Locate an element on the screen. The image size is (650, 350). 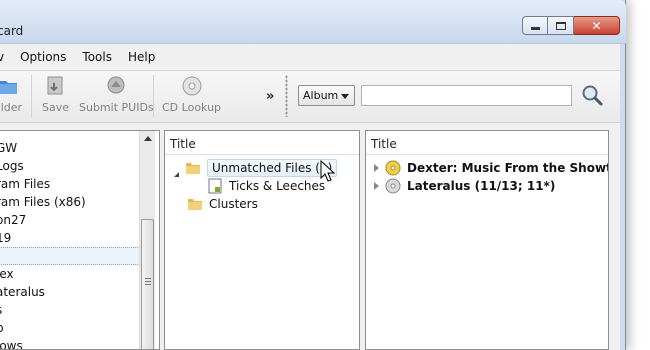
dir-item: lex is located at coordinates (72, 274).